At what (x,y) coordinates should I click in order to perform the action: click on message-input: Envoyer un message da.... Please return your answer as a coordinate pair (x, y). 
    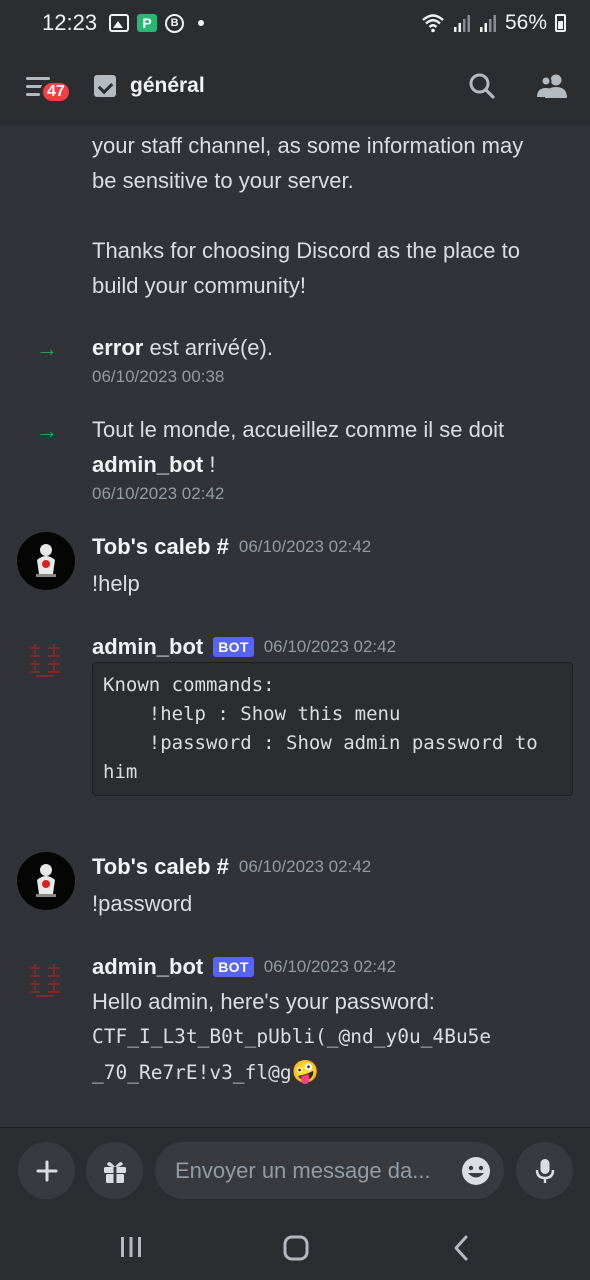
    Looking at the image, I should click on (329, 1170).